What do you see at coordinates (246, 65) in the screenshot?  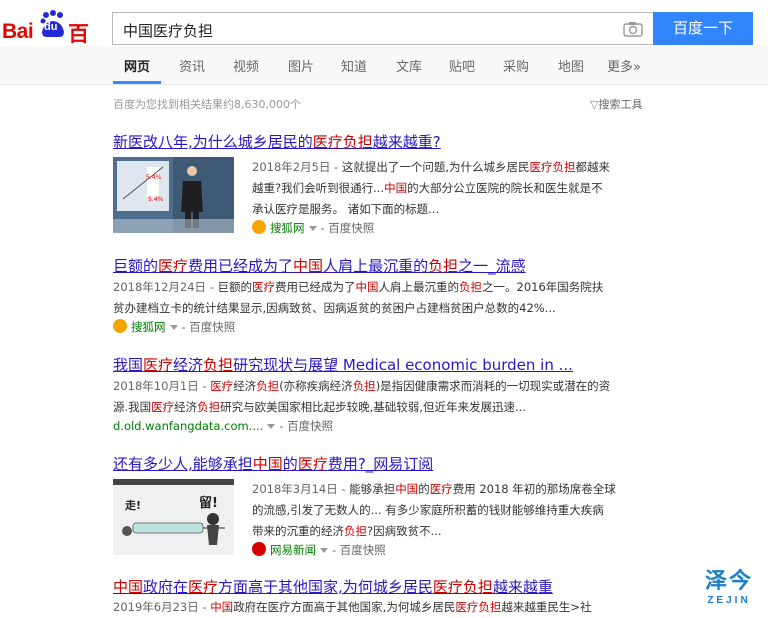 I see `tab-video: 视频` at bounding box center [246, 65].